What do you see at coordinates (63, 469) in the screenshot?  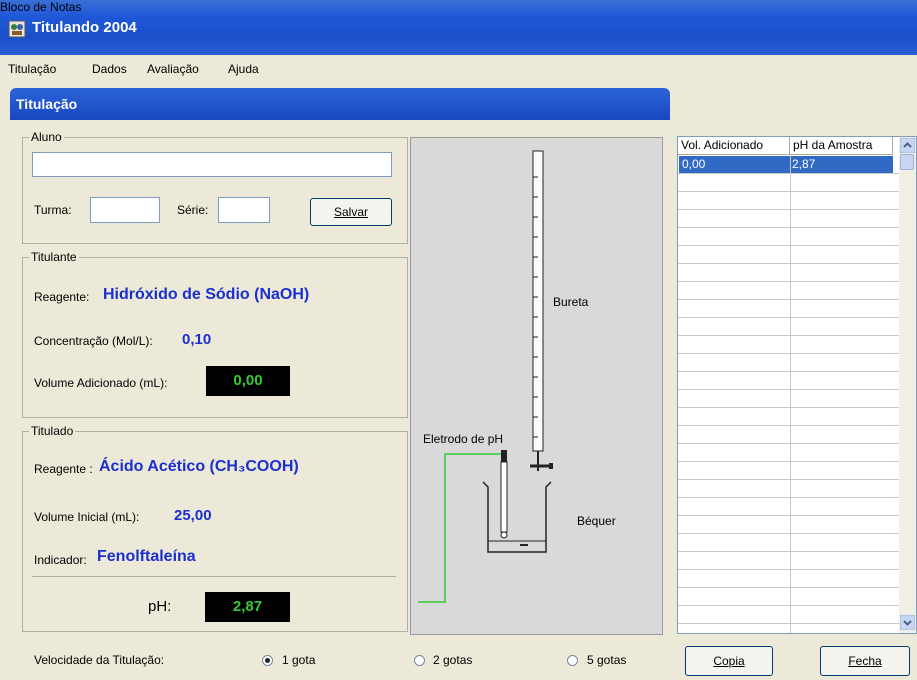 I see `titulado-reagente-label: Reagente :` at bounding box center [63, 469].